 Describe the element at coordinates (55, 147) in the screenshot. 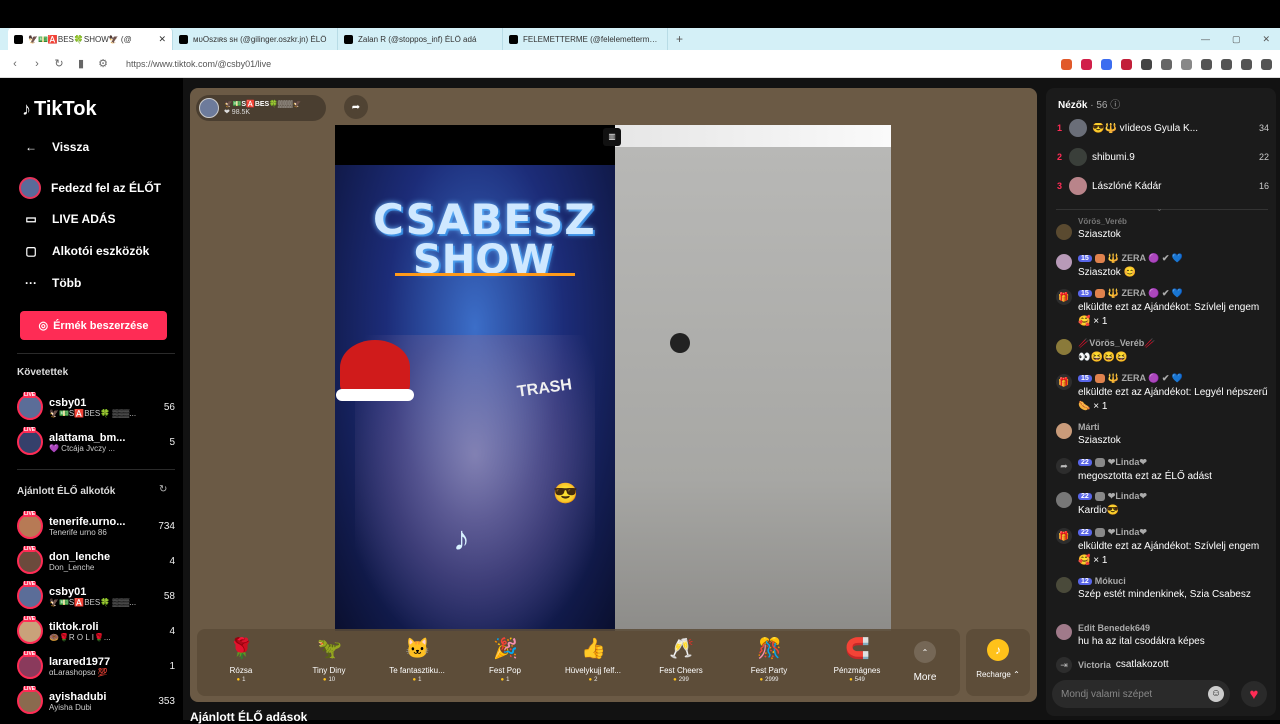

I see `nav-back: ← Vissza` at that location.